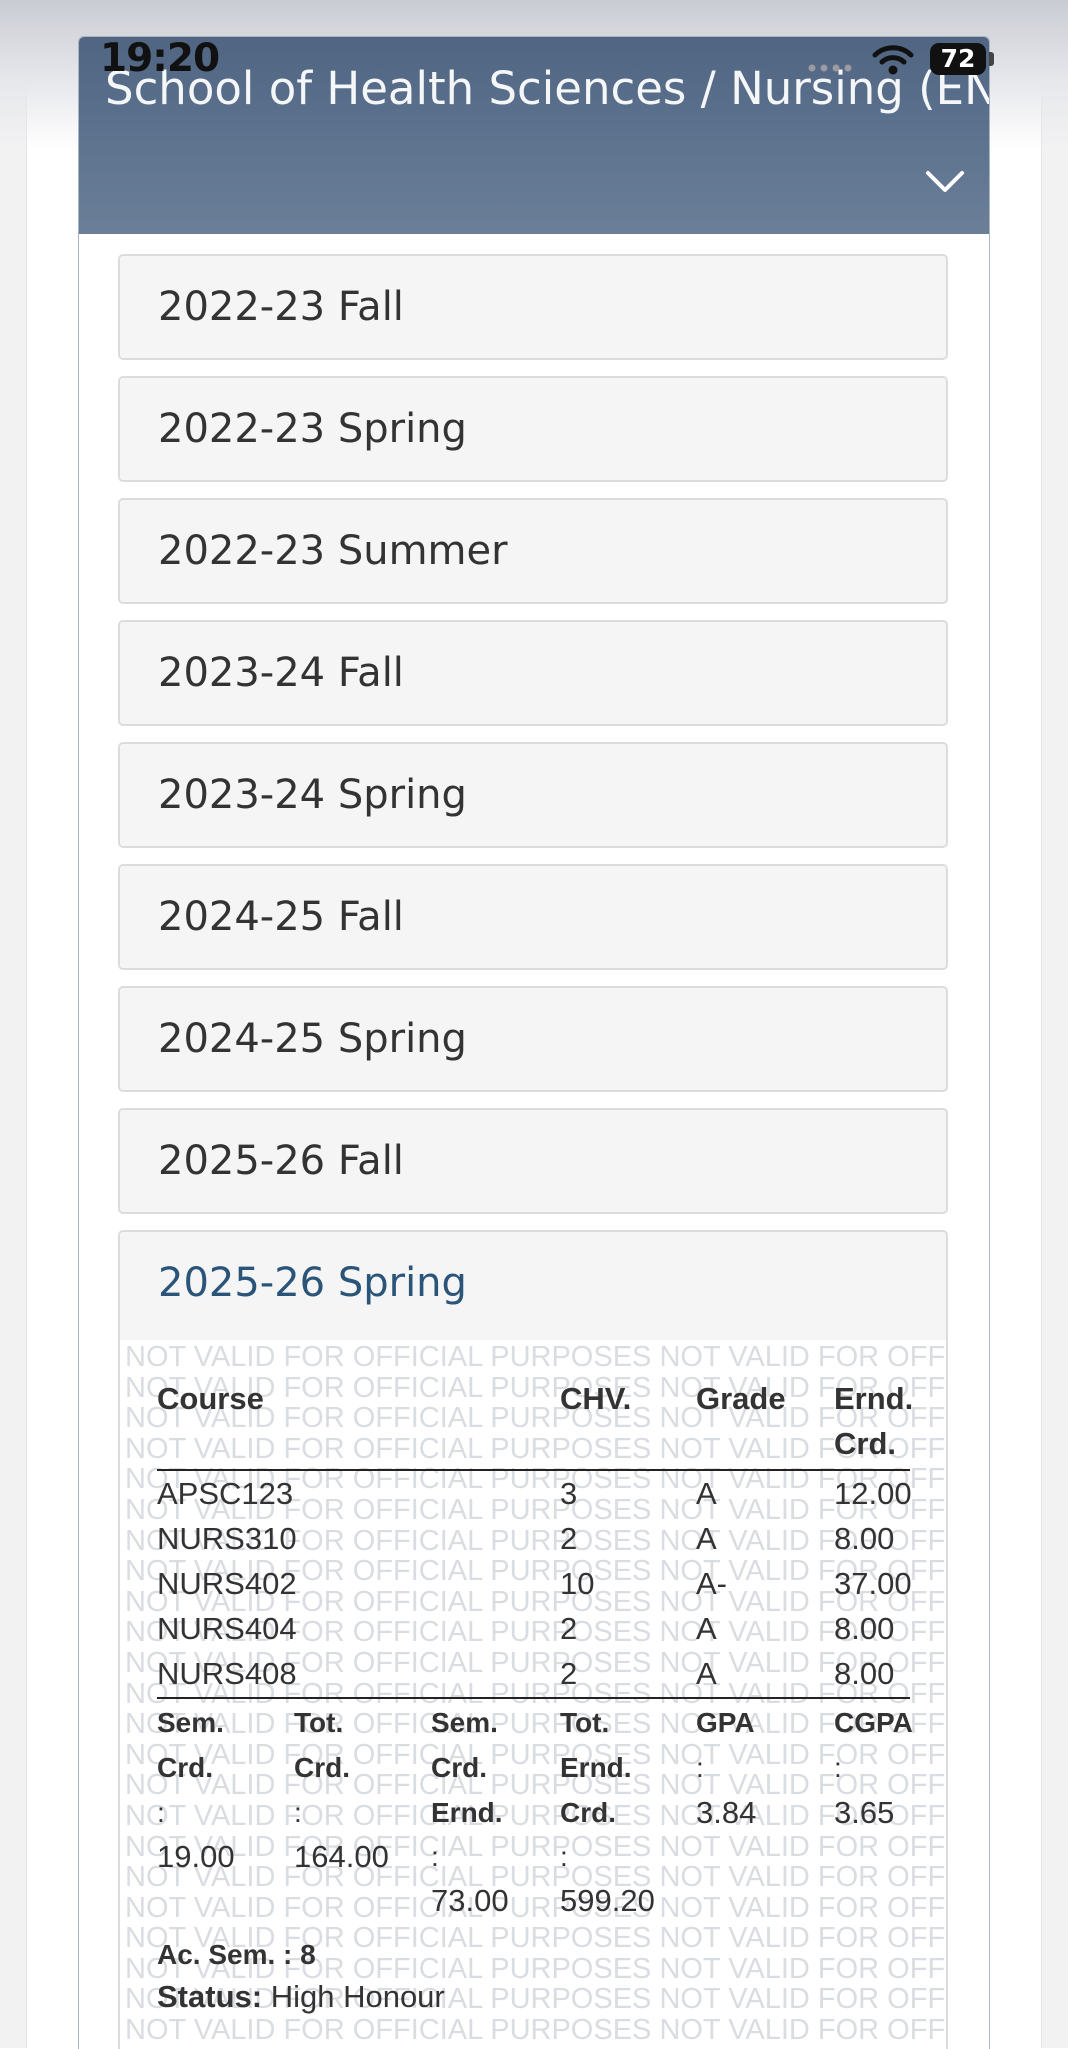  Describe the element at coordinates (533, 1470) in the screenshot. I see `table-header-rule` at that location.